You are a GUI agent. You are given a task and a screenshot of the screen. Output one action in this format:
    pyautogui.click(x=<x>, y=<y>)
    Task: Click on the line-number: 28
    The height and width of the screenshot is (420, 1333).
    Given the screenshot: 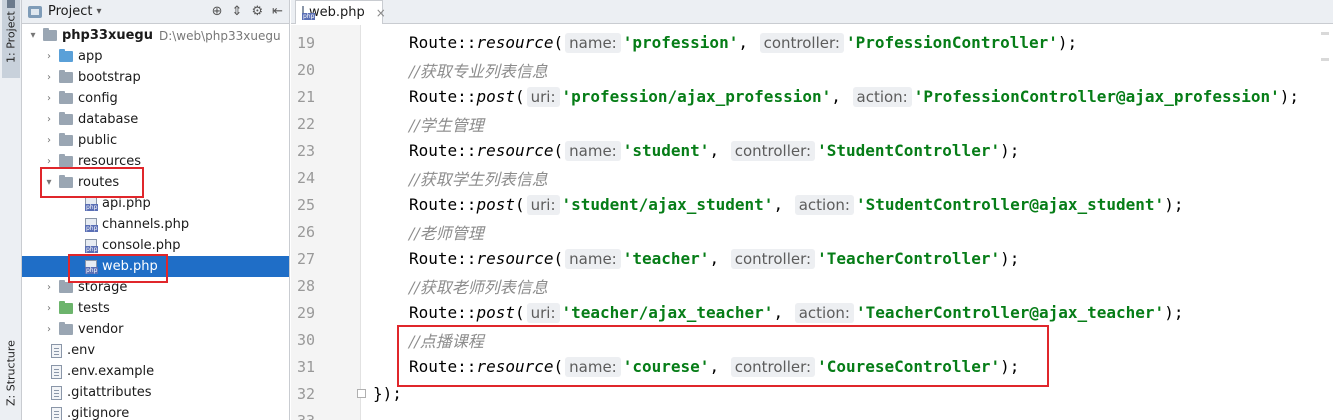 What is the action you would take?
    pyautogui.click(x=305, y=285)
    